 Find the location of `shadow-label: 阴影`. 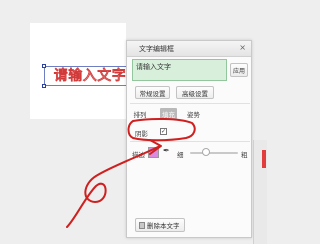

shadow-label: 阴影 is located at coordinates (141, 134).